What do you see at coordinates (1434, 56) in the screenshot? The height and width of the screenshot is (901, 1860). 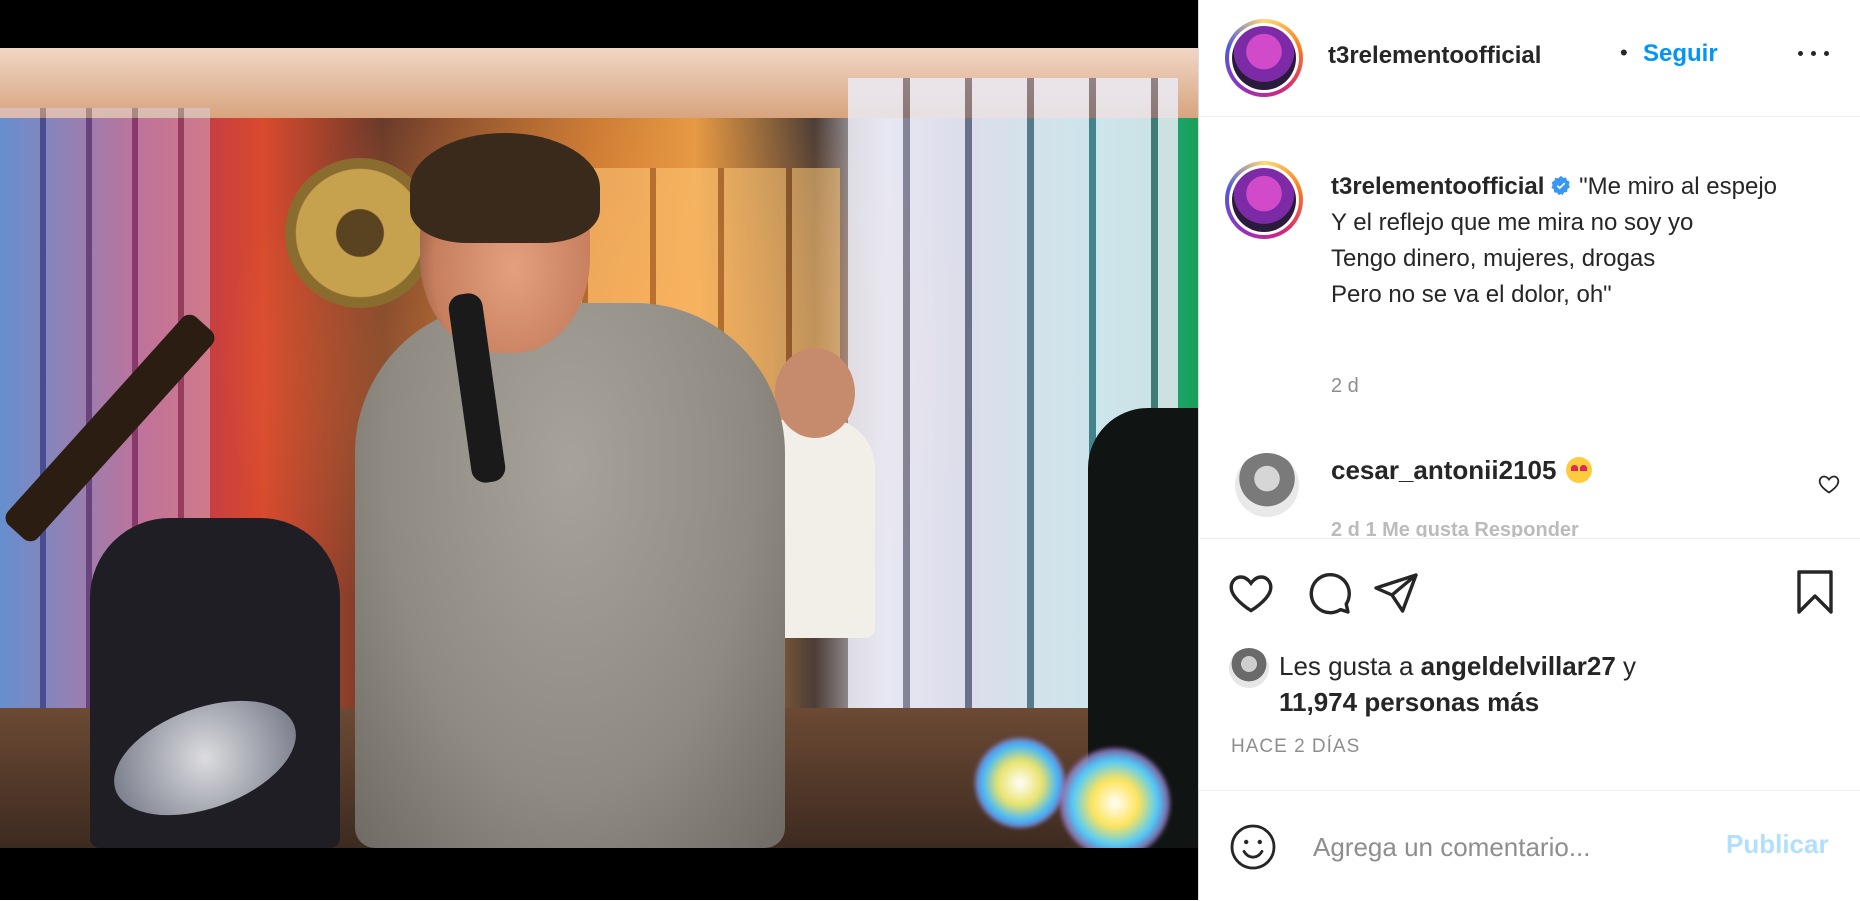 I see `author-username: t3relementoofficial` at bounding box center [1434, 56].